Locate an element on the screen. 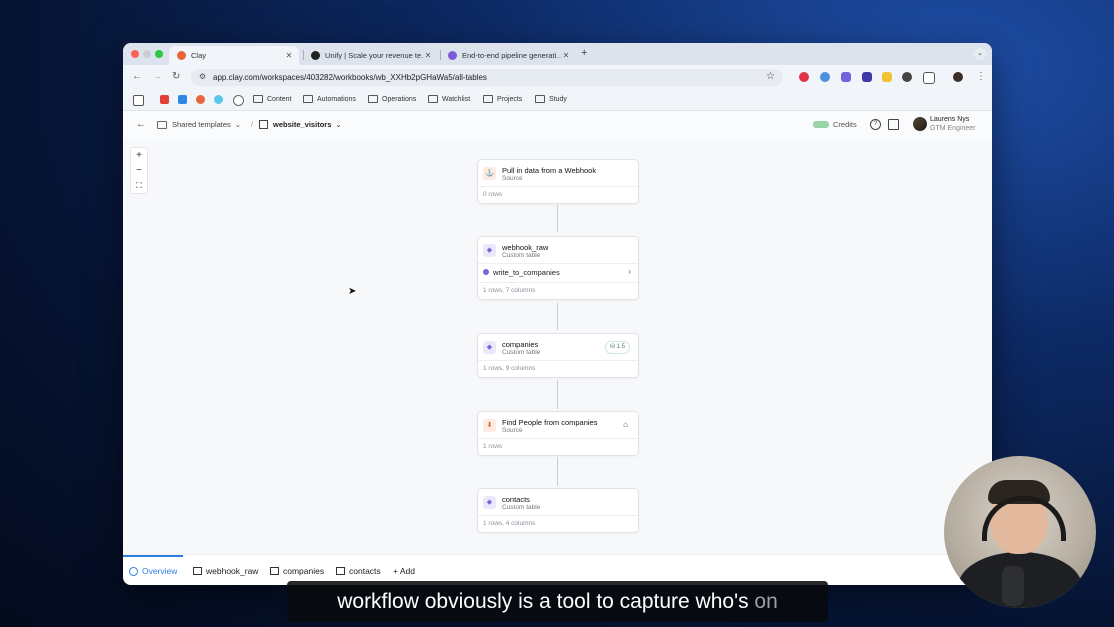 The height and width of the screenshot is (627, 1114). node-title: webhook_raw is located at coordinates (525, 247).